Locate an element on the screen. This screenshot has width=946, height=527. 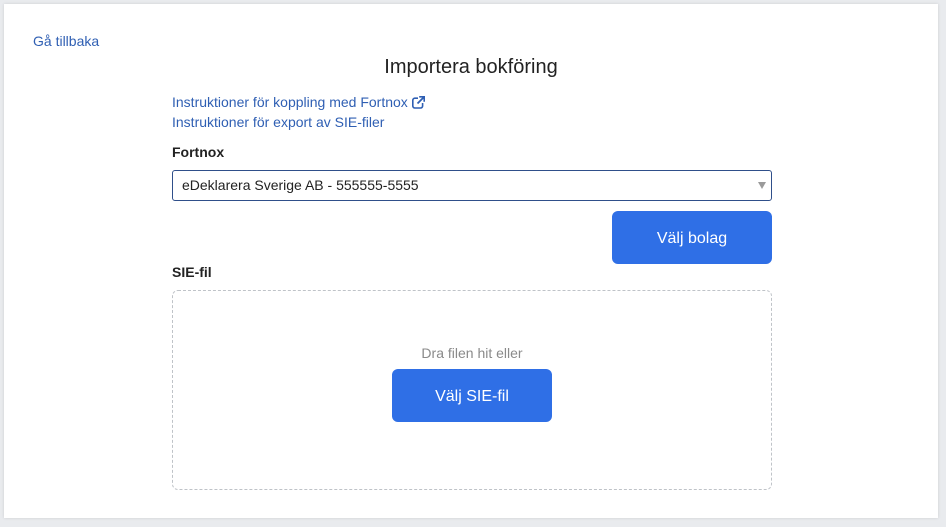
caret-down-icon is located at coordinates (762, 185).